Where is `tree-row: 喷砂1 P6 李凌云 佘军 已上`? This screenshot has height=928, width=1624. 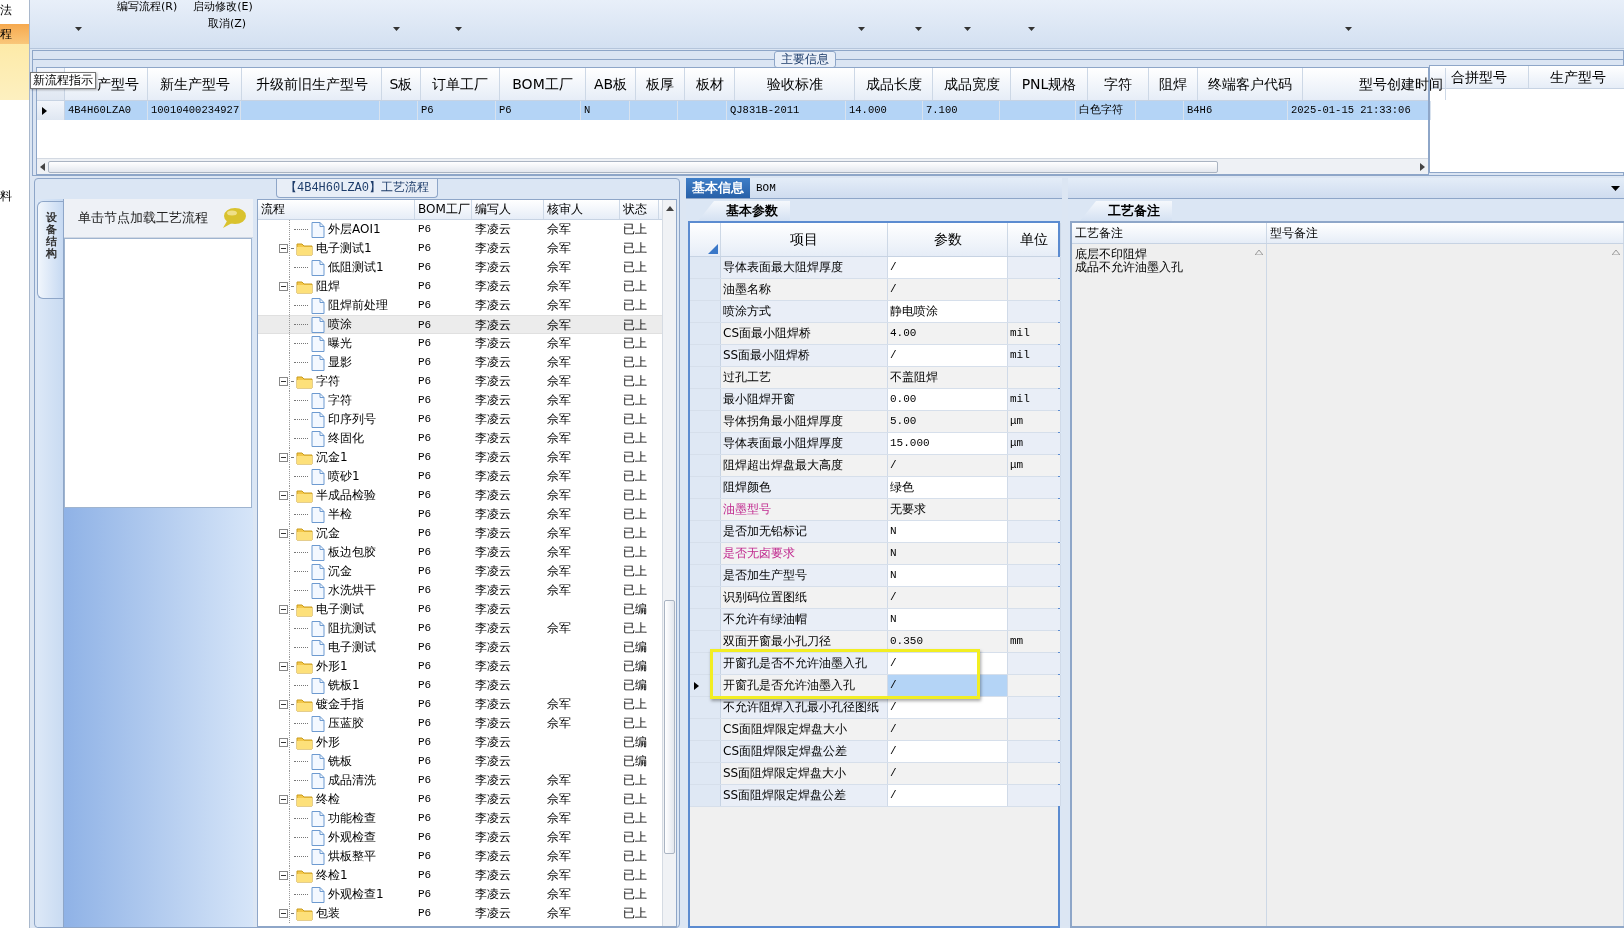
tree-row: 喷砂1 P6 李凌云 佘军 已上 is located at coordinates (460, 476).